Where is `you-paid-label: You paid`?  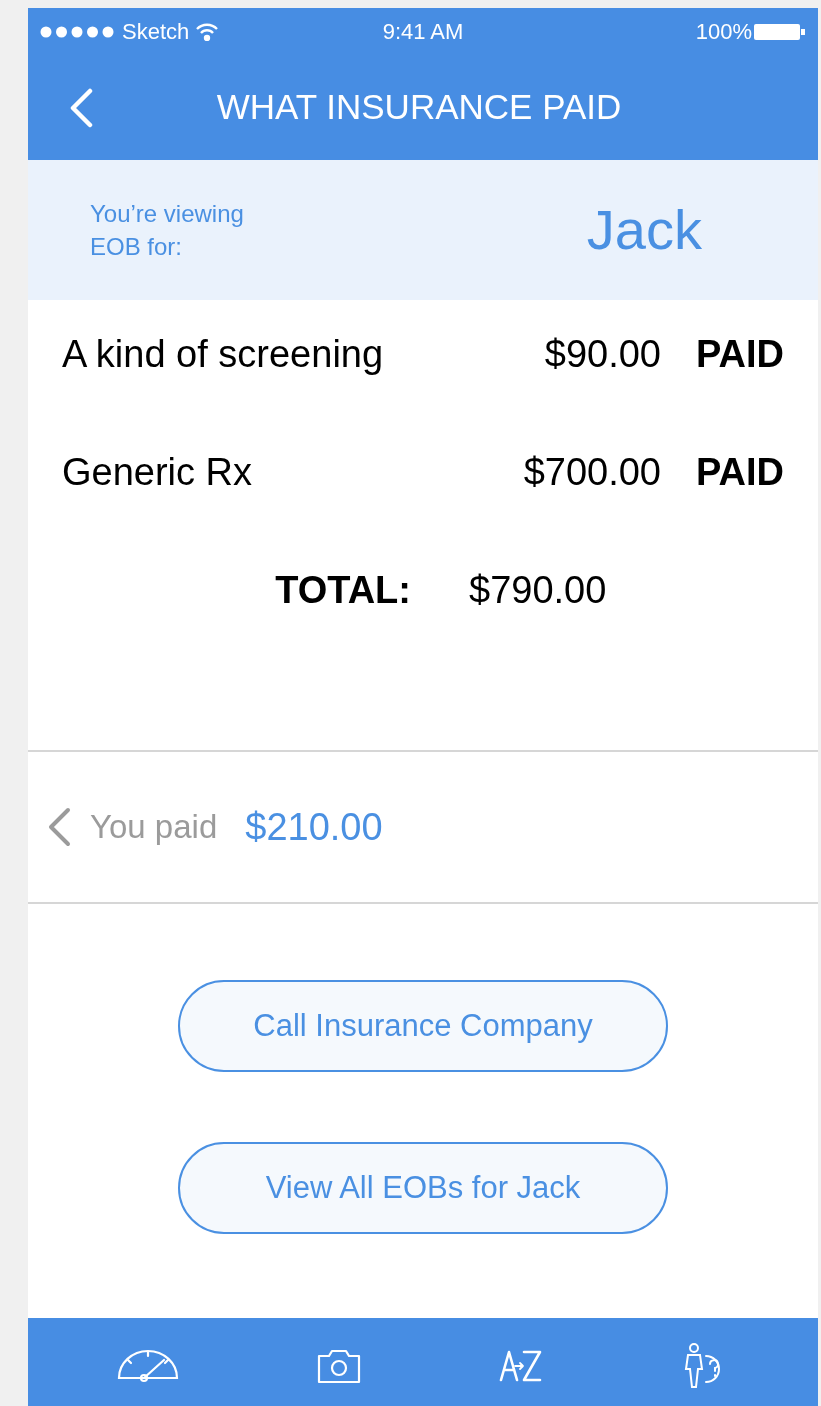
you-paid-label: You paid is located at coordinates (154, 827).